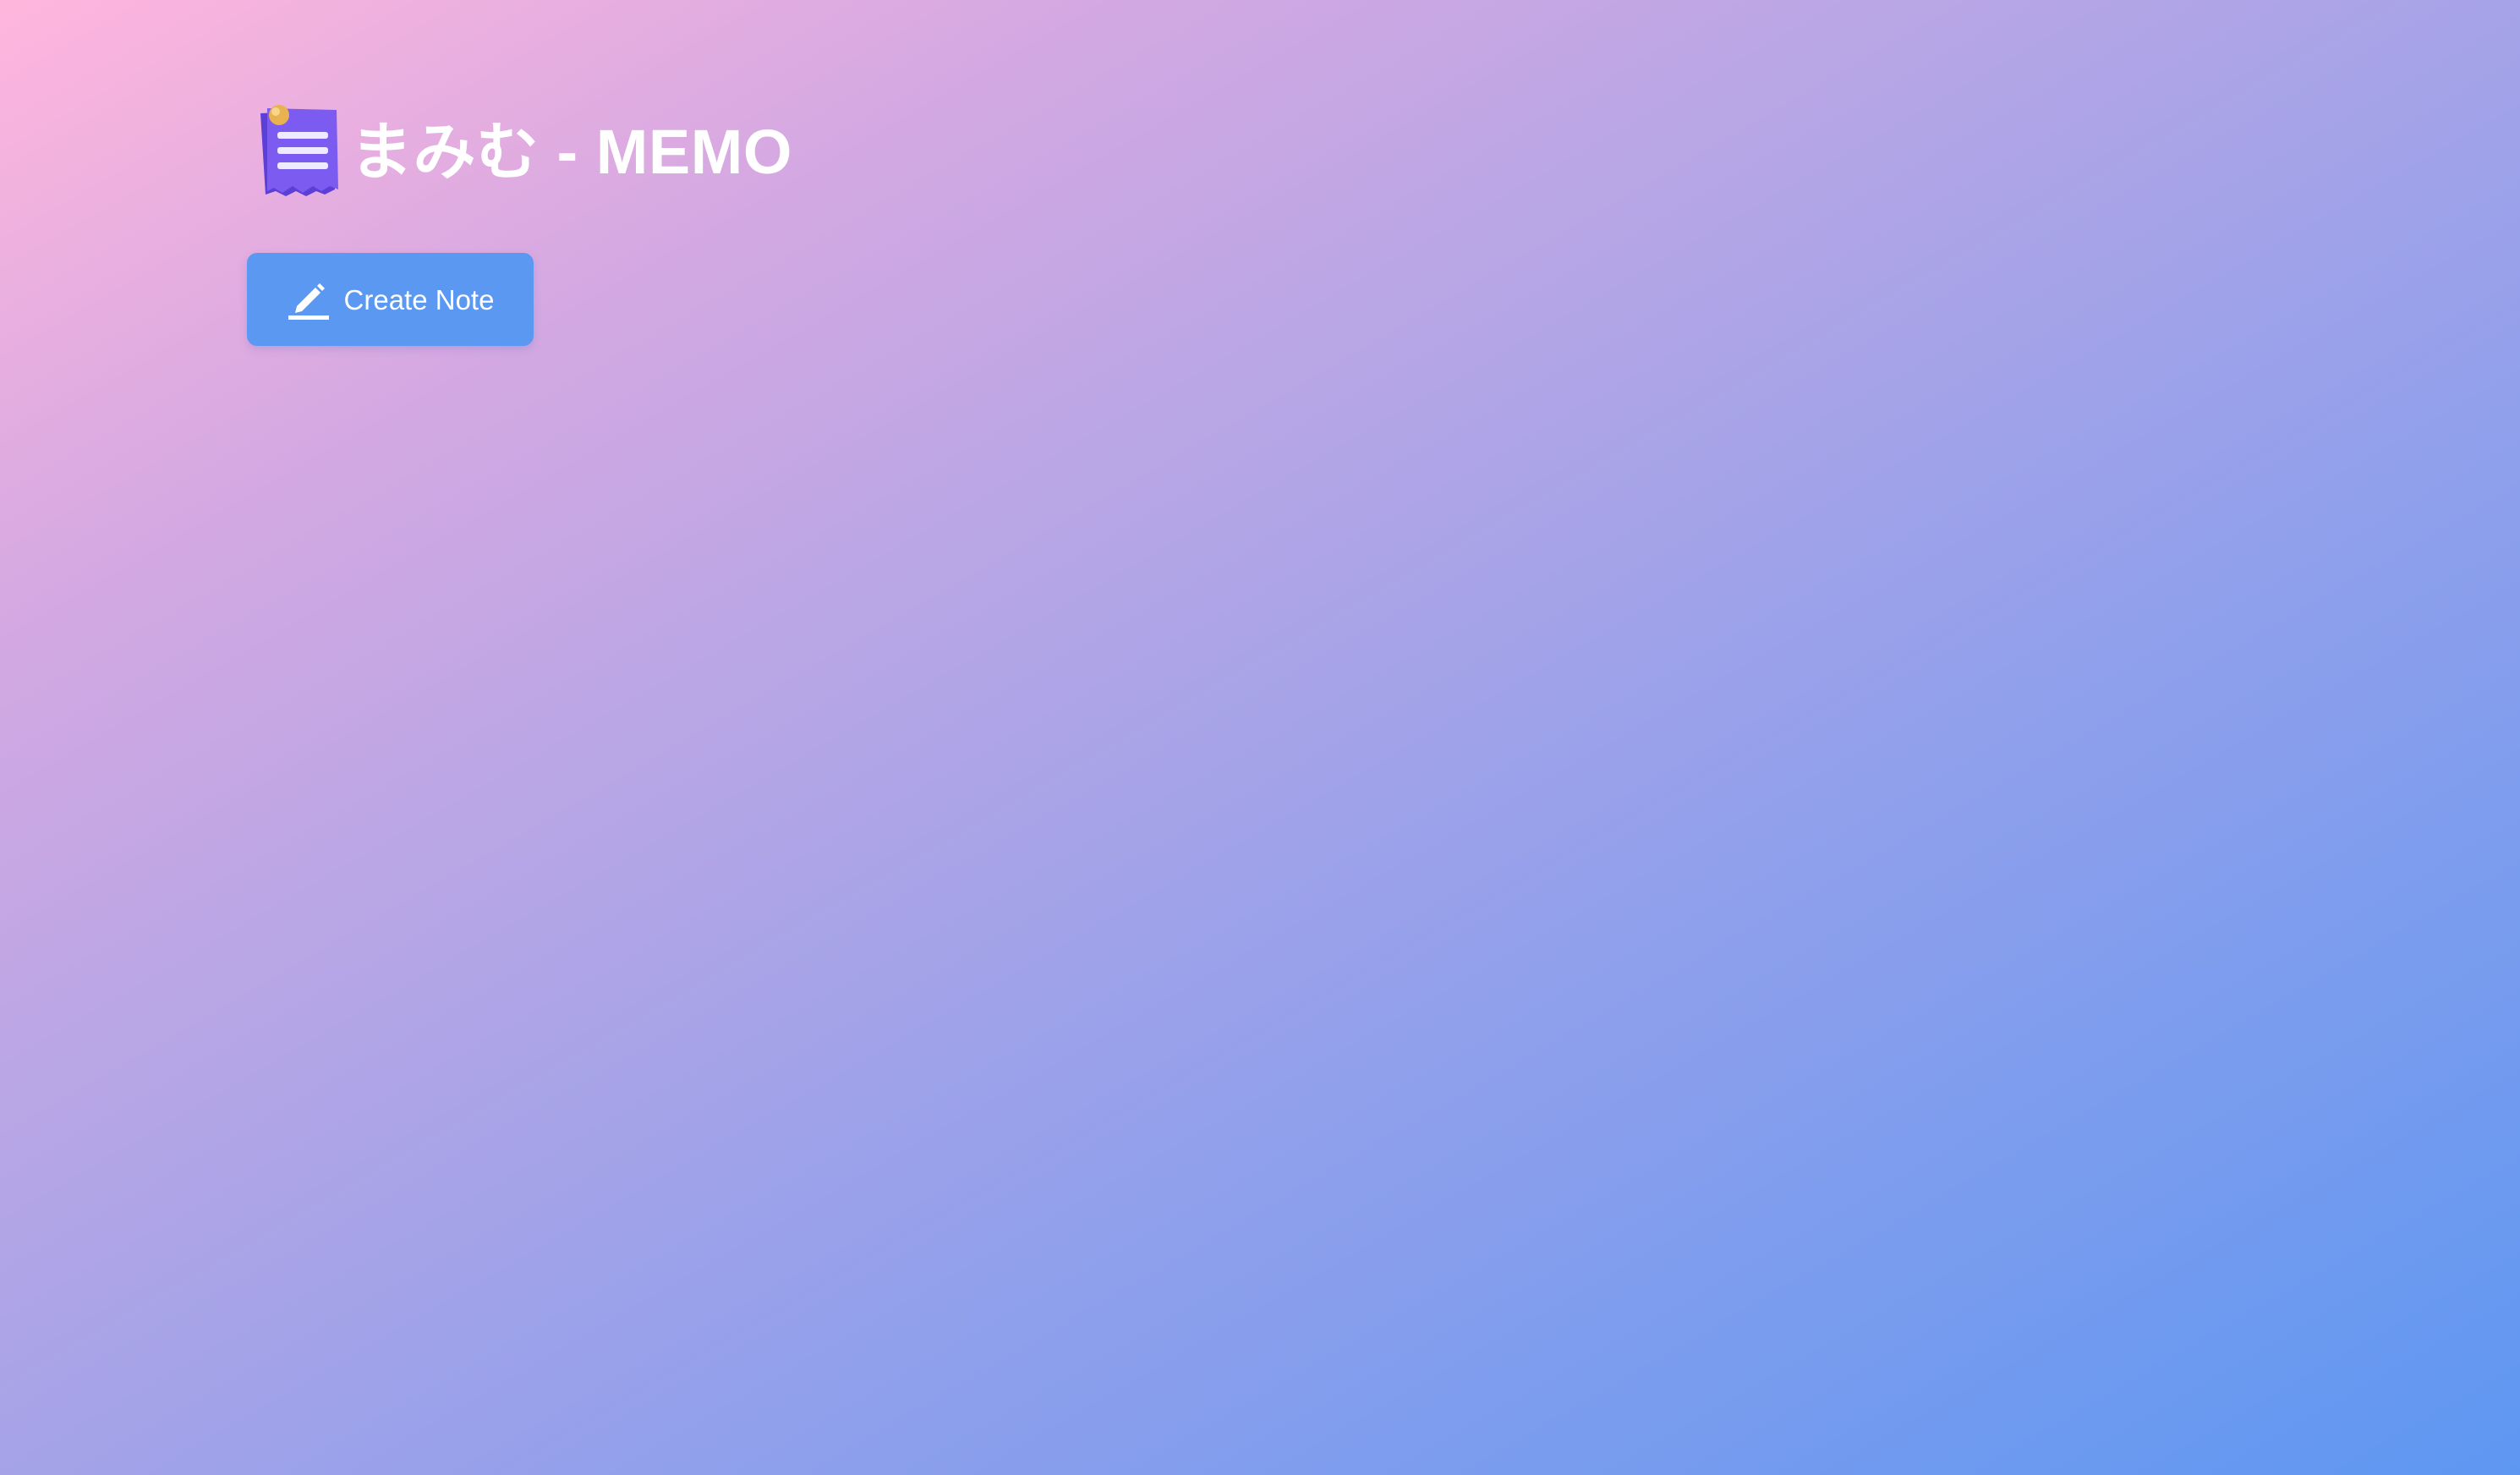 Image resolution: width=2520 pixels, height=1475 pixels. I want to click on create-note-label: Create Note, so click(419, 299).